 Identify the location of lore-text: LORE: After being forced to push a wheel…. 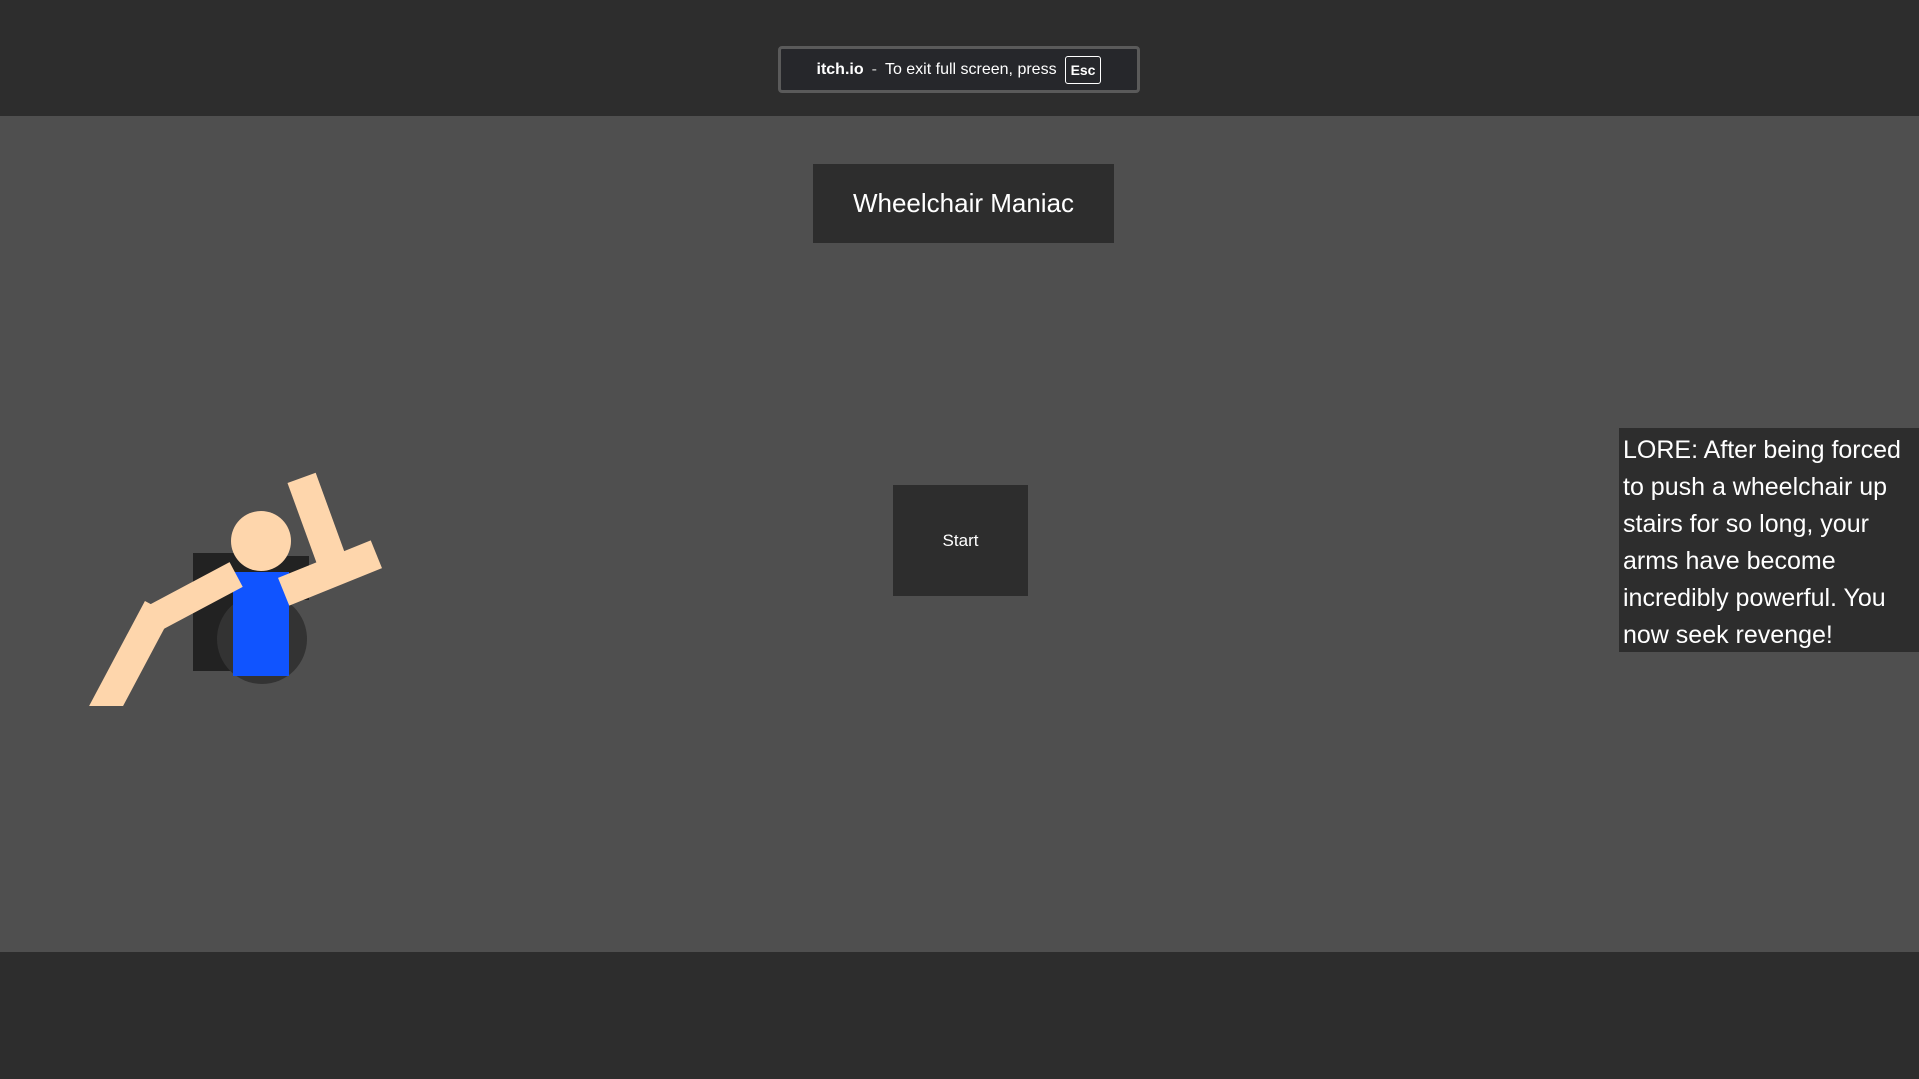
(1769, 540).